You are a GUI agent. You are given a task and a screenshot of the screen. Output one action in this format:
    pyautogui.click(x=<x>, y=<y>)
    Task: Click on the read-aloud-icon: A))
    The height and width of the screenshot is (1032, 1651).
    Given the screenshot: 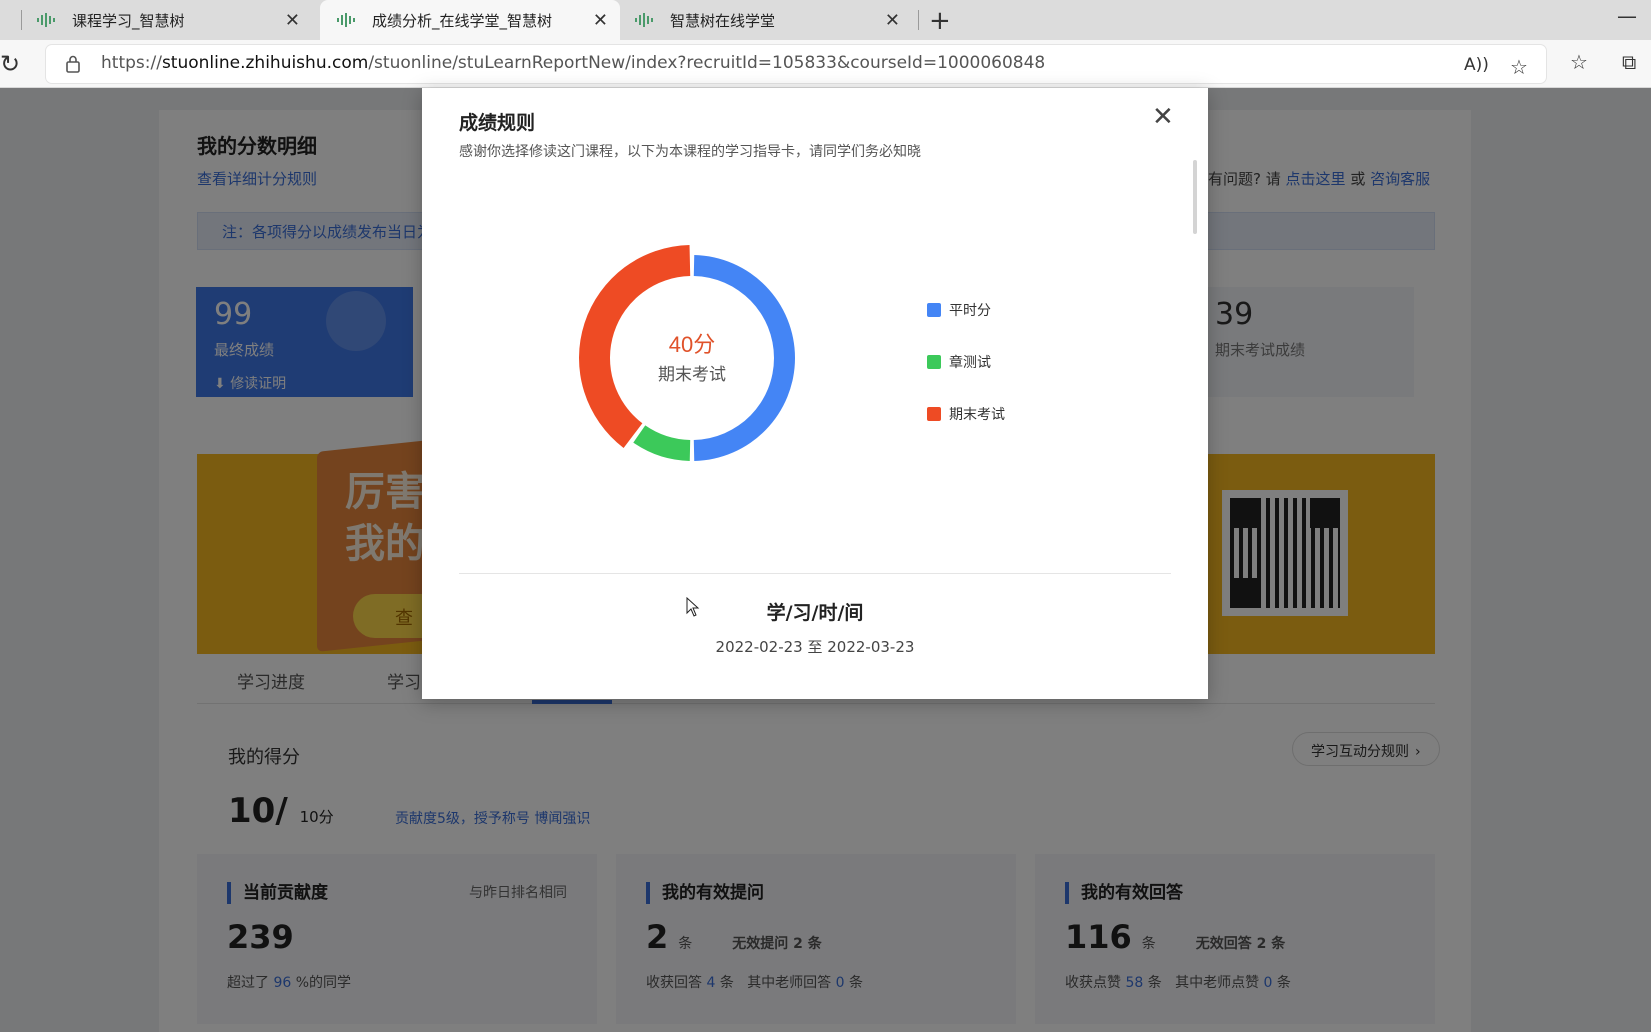 What is the action you would take?
    pyautogui.click(x=1476, y=65)
    